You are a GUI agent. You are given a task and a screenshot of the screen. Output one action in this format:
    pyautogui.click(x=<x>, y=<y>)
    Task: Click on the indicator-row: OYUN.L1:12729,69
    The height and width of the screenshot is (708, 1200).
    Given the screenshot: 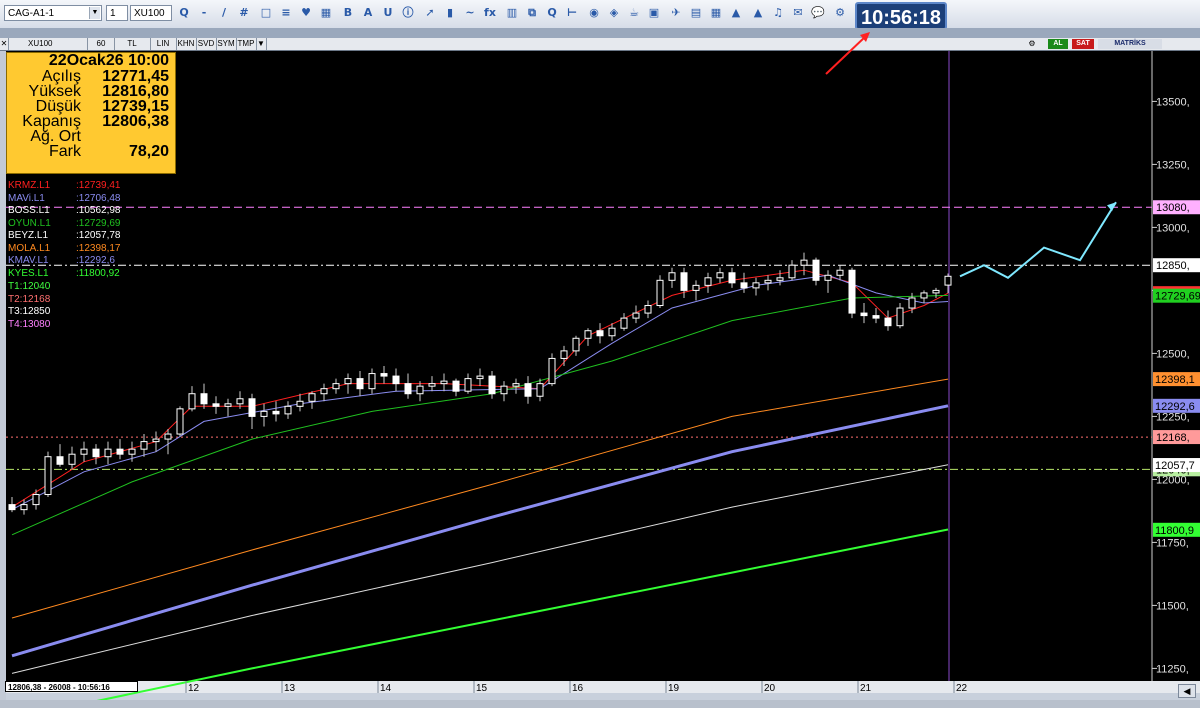 What is the action you would take?
    pyautogui.click(x=64, y=224)
    